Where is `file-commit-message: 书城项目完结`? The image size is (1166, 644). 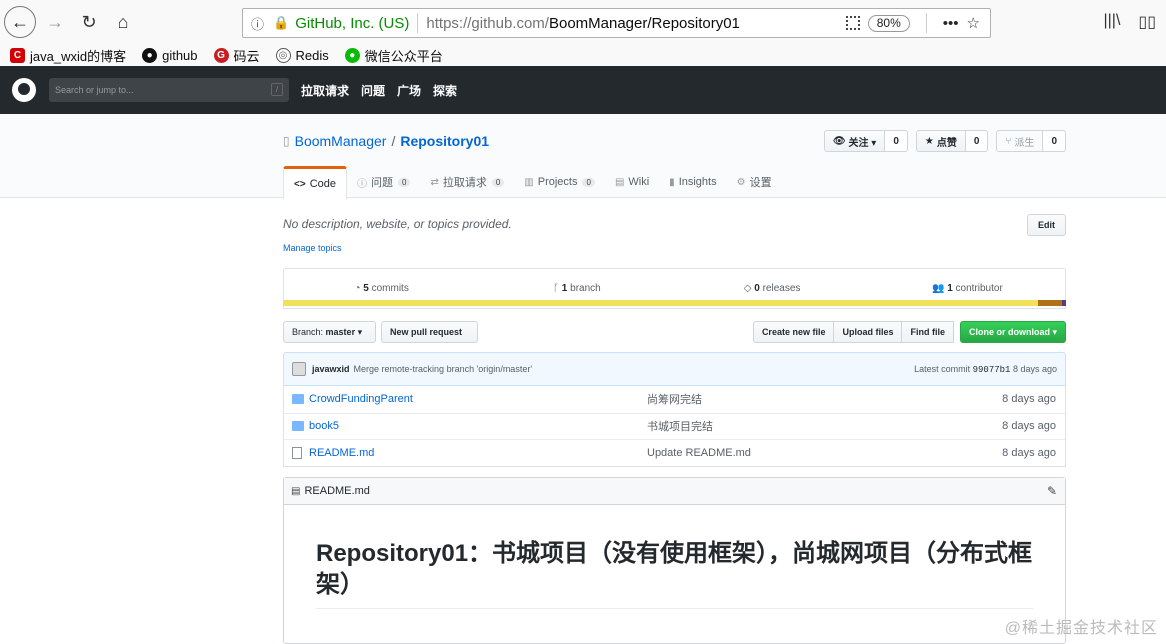
file-commit-message: 书城项目完结 is located at coordinates (824, 426).